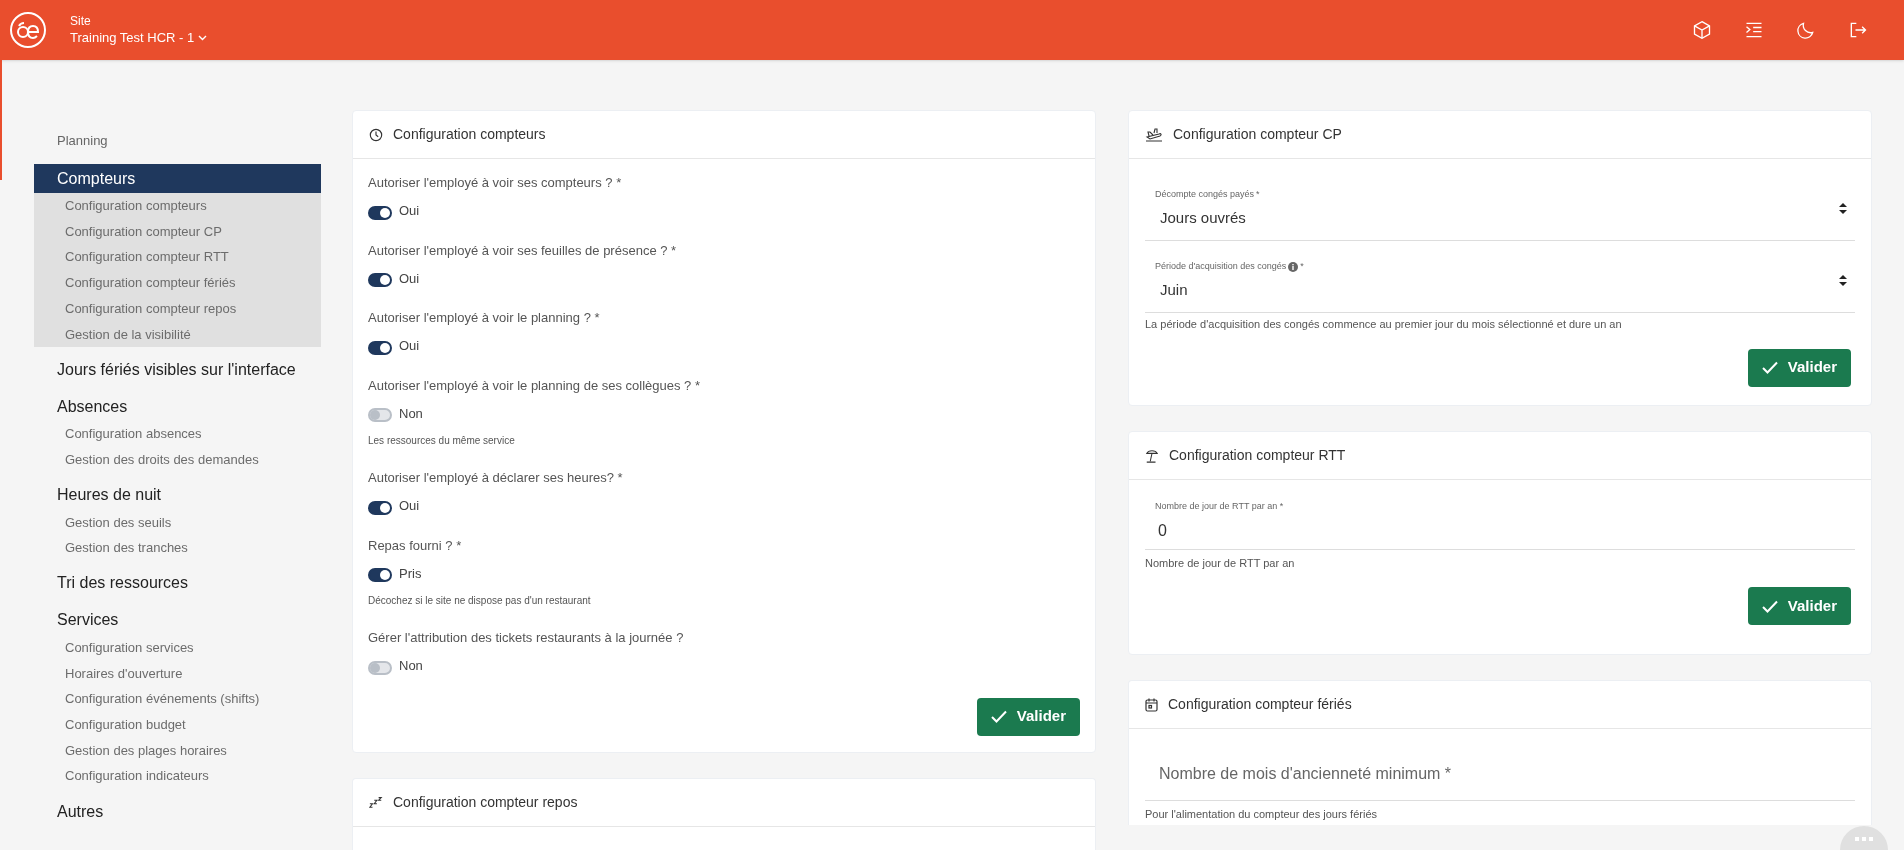  Describe the element at coordinates (1500, 277) in the screenshot. I see `select-field: Période d'acquisition des congés * Juin` at that location.